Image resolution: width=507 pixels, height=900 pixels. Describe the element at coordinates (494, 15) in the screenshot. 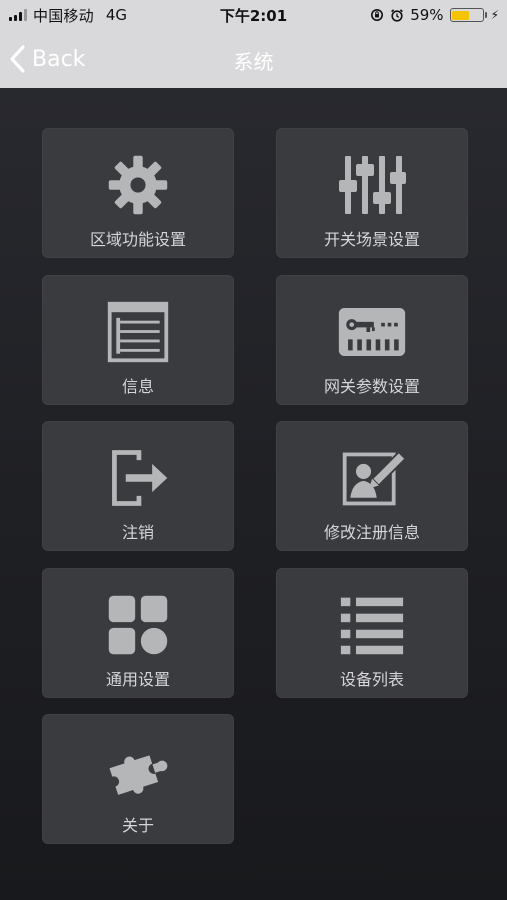

I see `charging-icon: ⚡` at that location.